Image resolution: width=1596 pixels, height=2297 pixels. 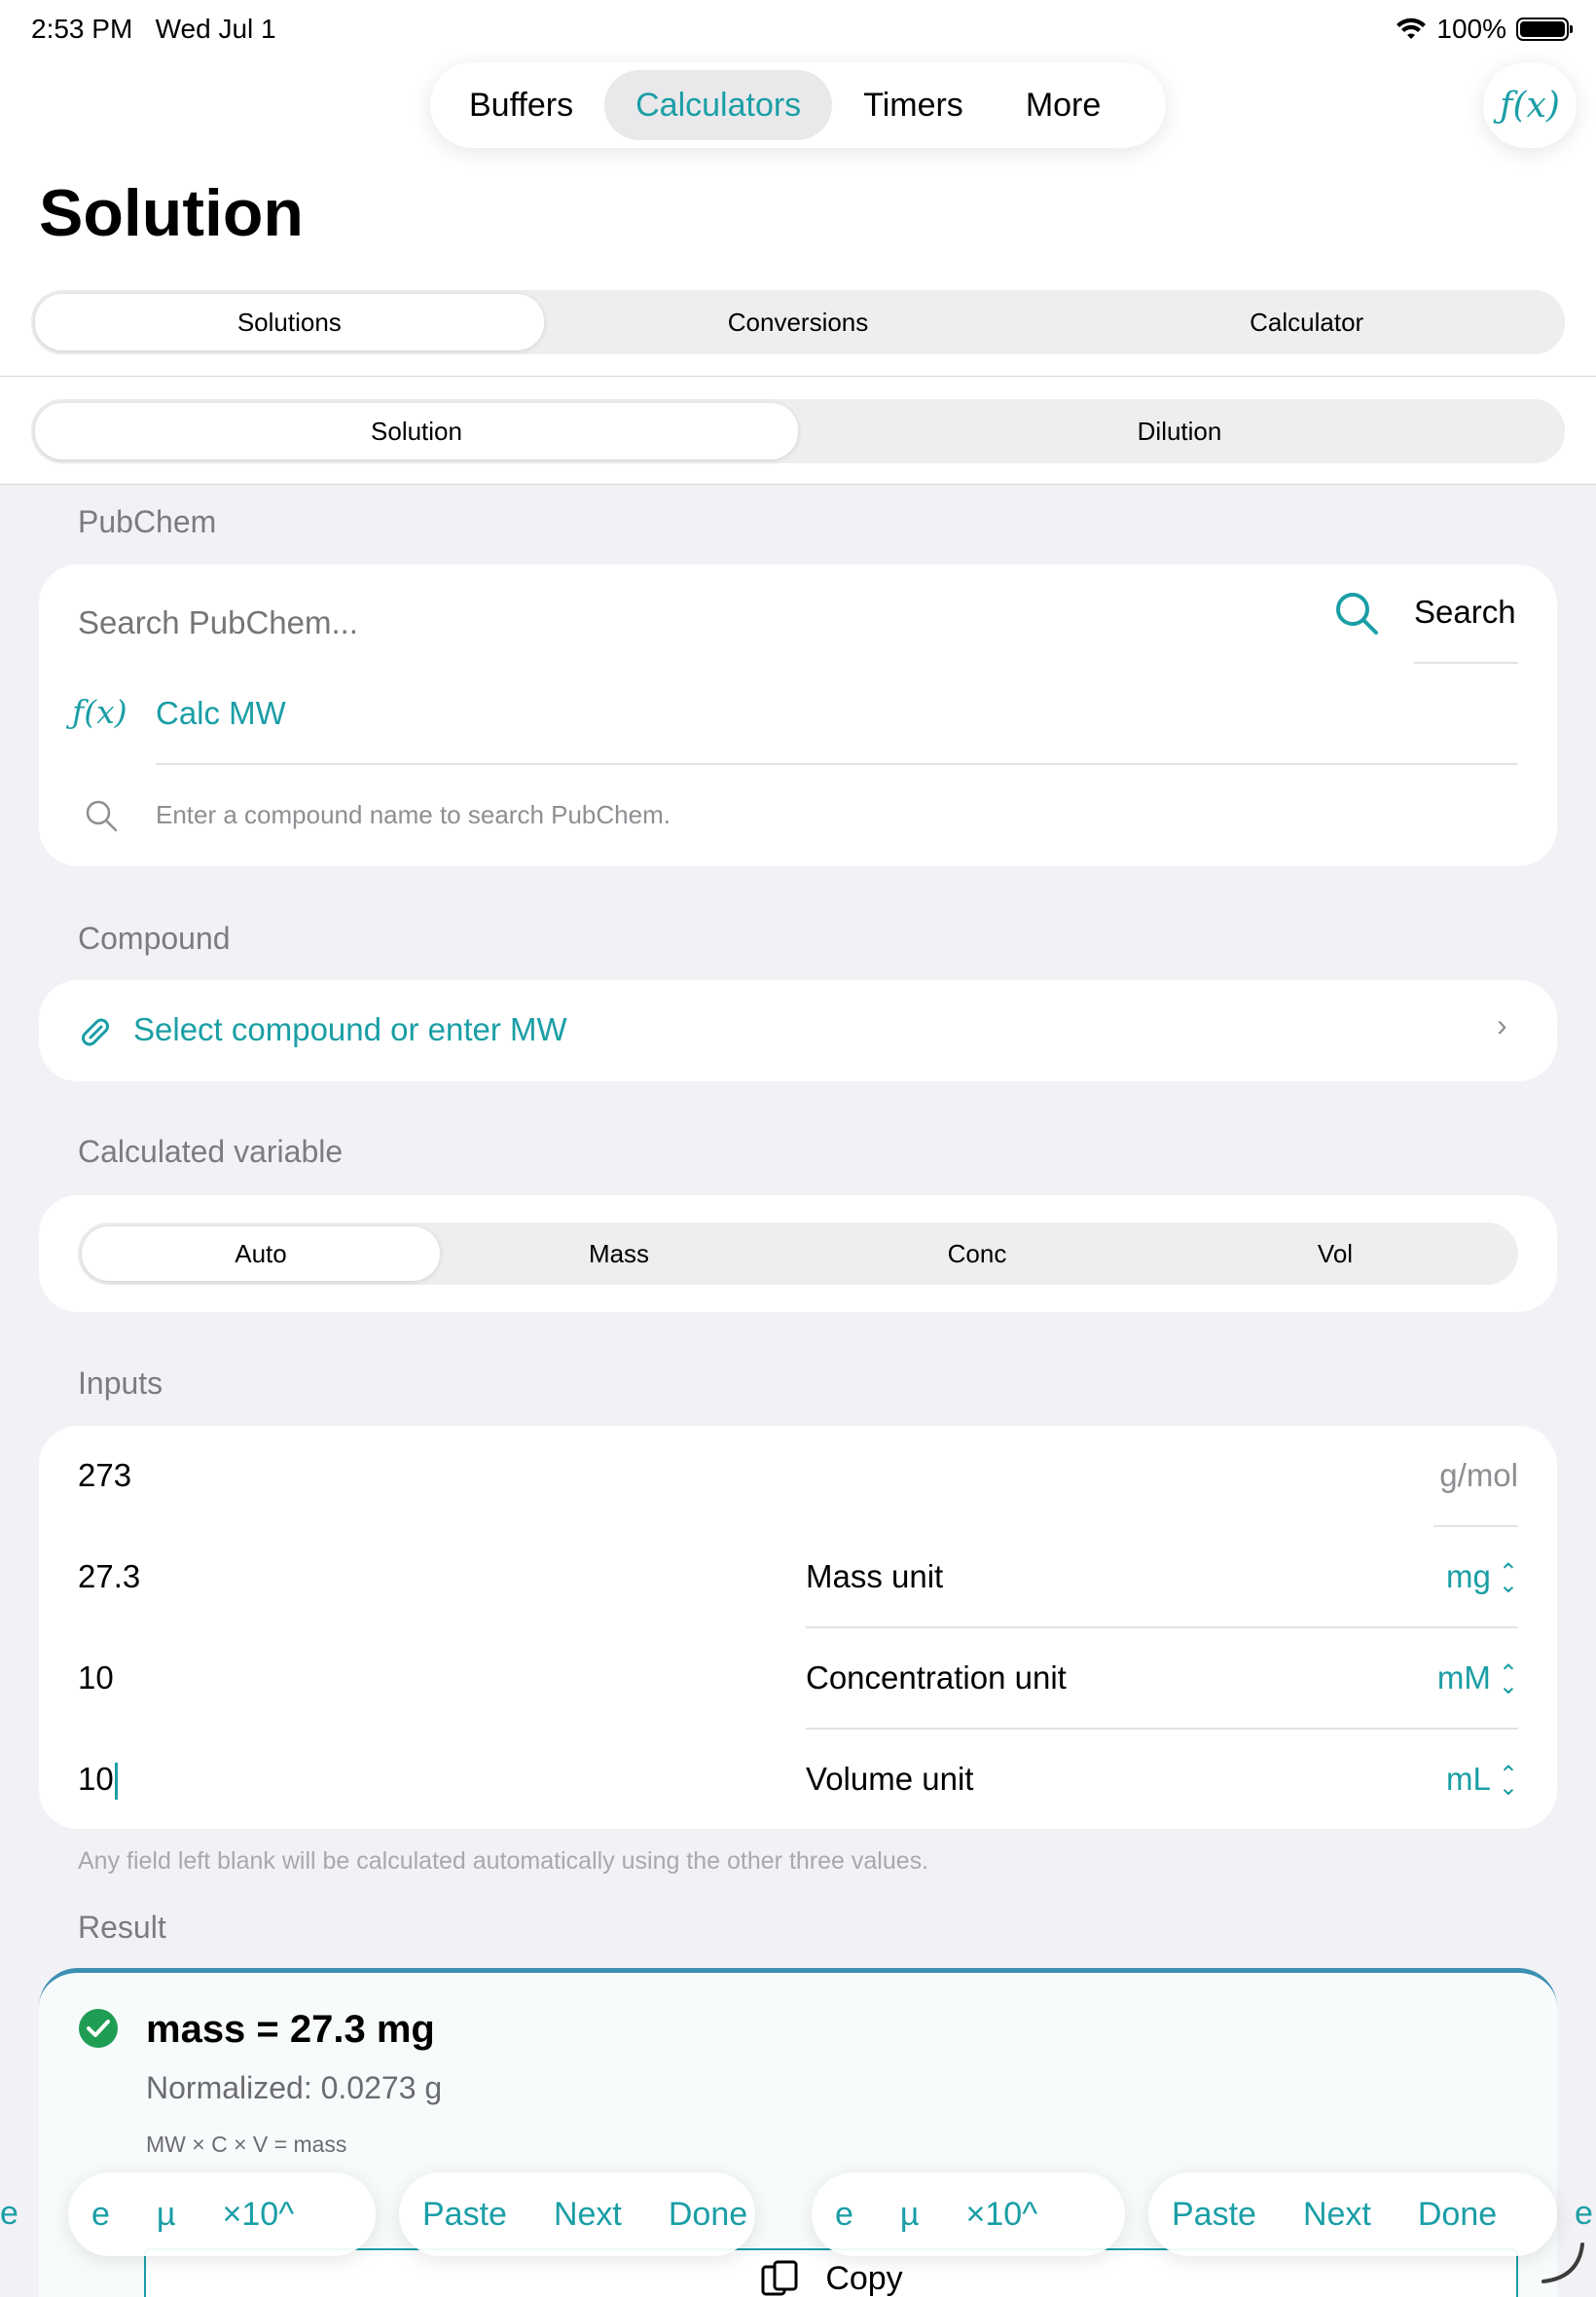 I want to click on mw-input: 273, so click(x=104, y=1476).